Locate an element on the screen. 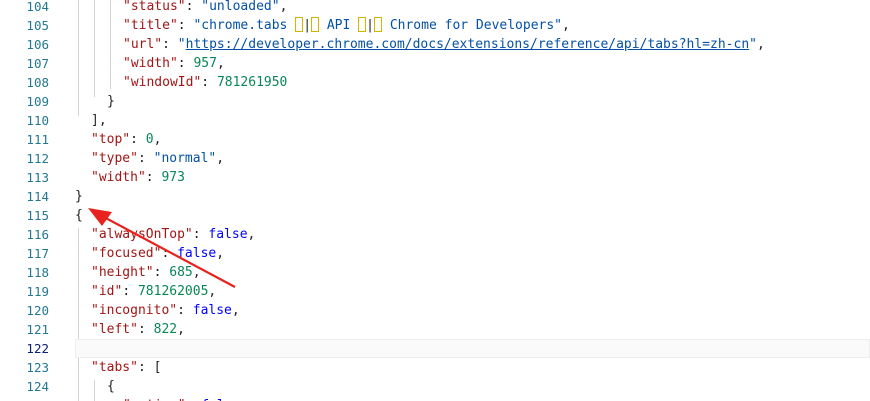  token: "left" is located at coordinates (114, 329).